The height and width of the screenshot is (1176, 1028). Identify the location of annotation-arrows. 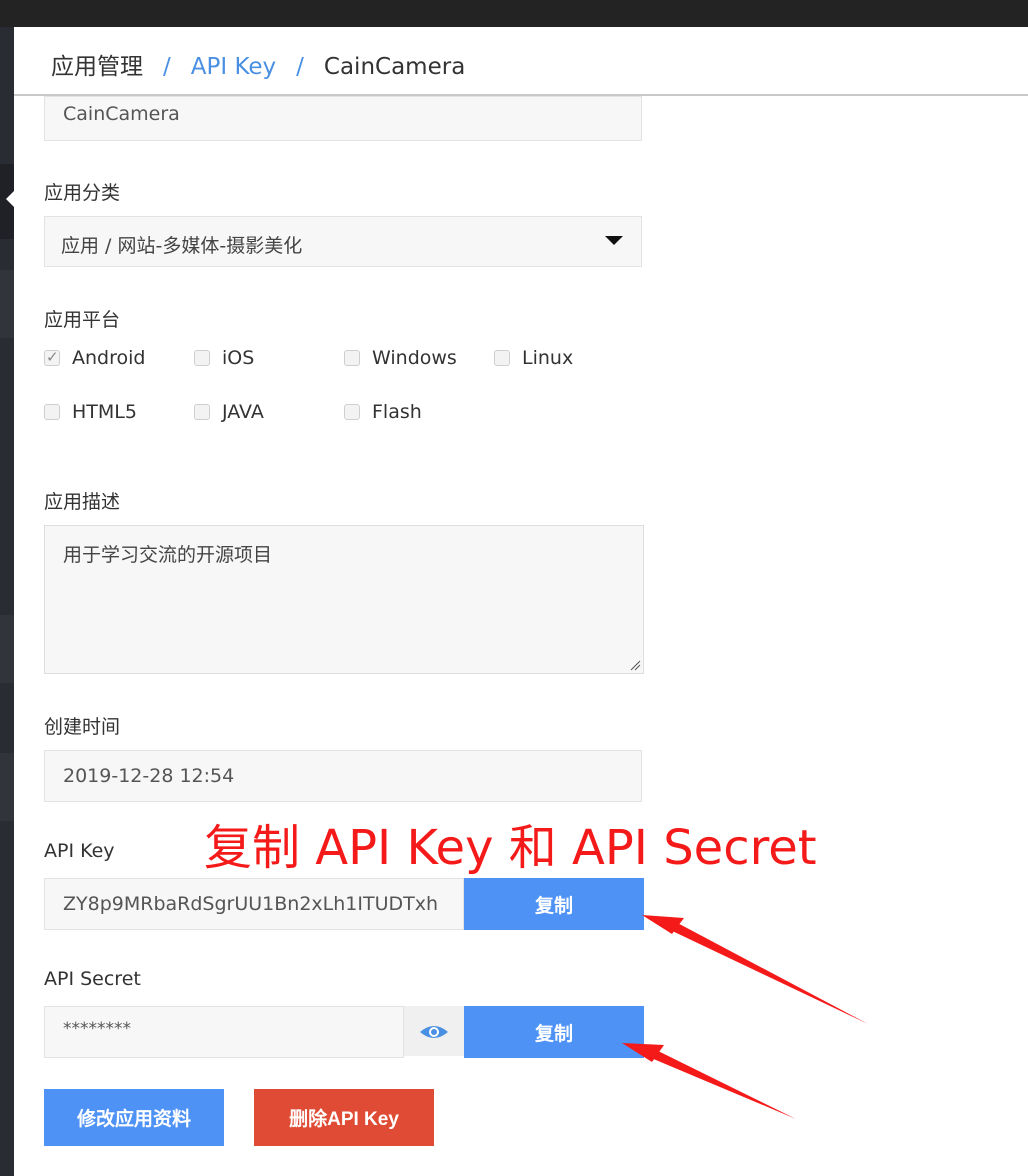
(745, 1017).